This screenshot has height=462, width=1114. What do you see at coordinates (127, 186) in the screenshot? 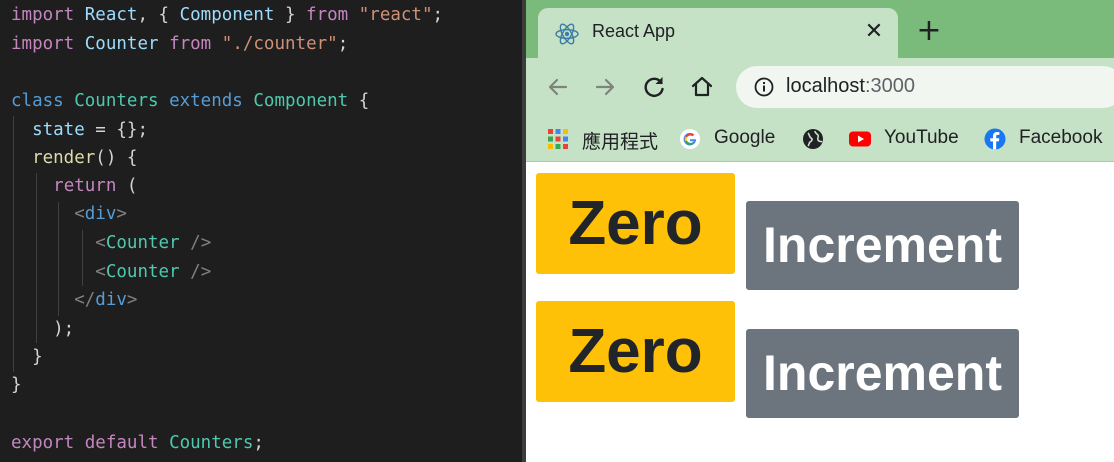
I see `code-token: (` at bounding box center [127, 186].